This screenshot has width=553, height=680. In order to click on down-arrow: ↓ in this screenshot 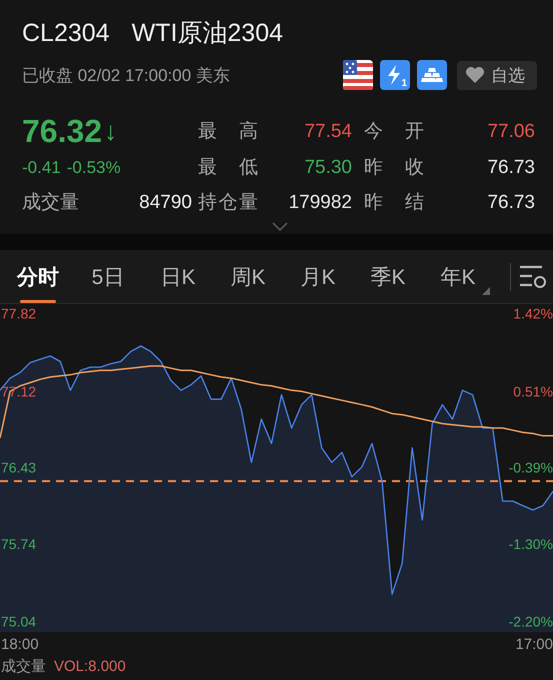, I will do `click(111, 131)`.